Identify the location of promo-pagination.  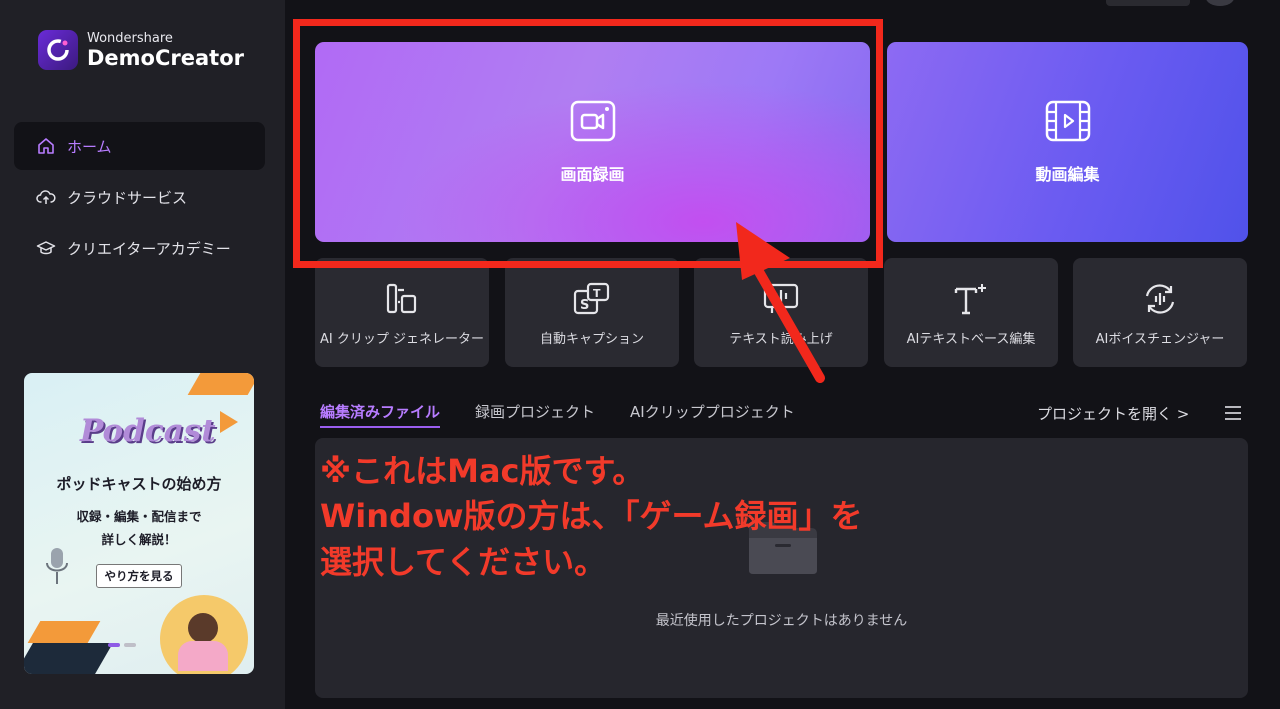
(122, 645).